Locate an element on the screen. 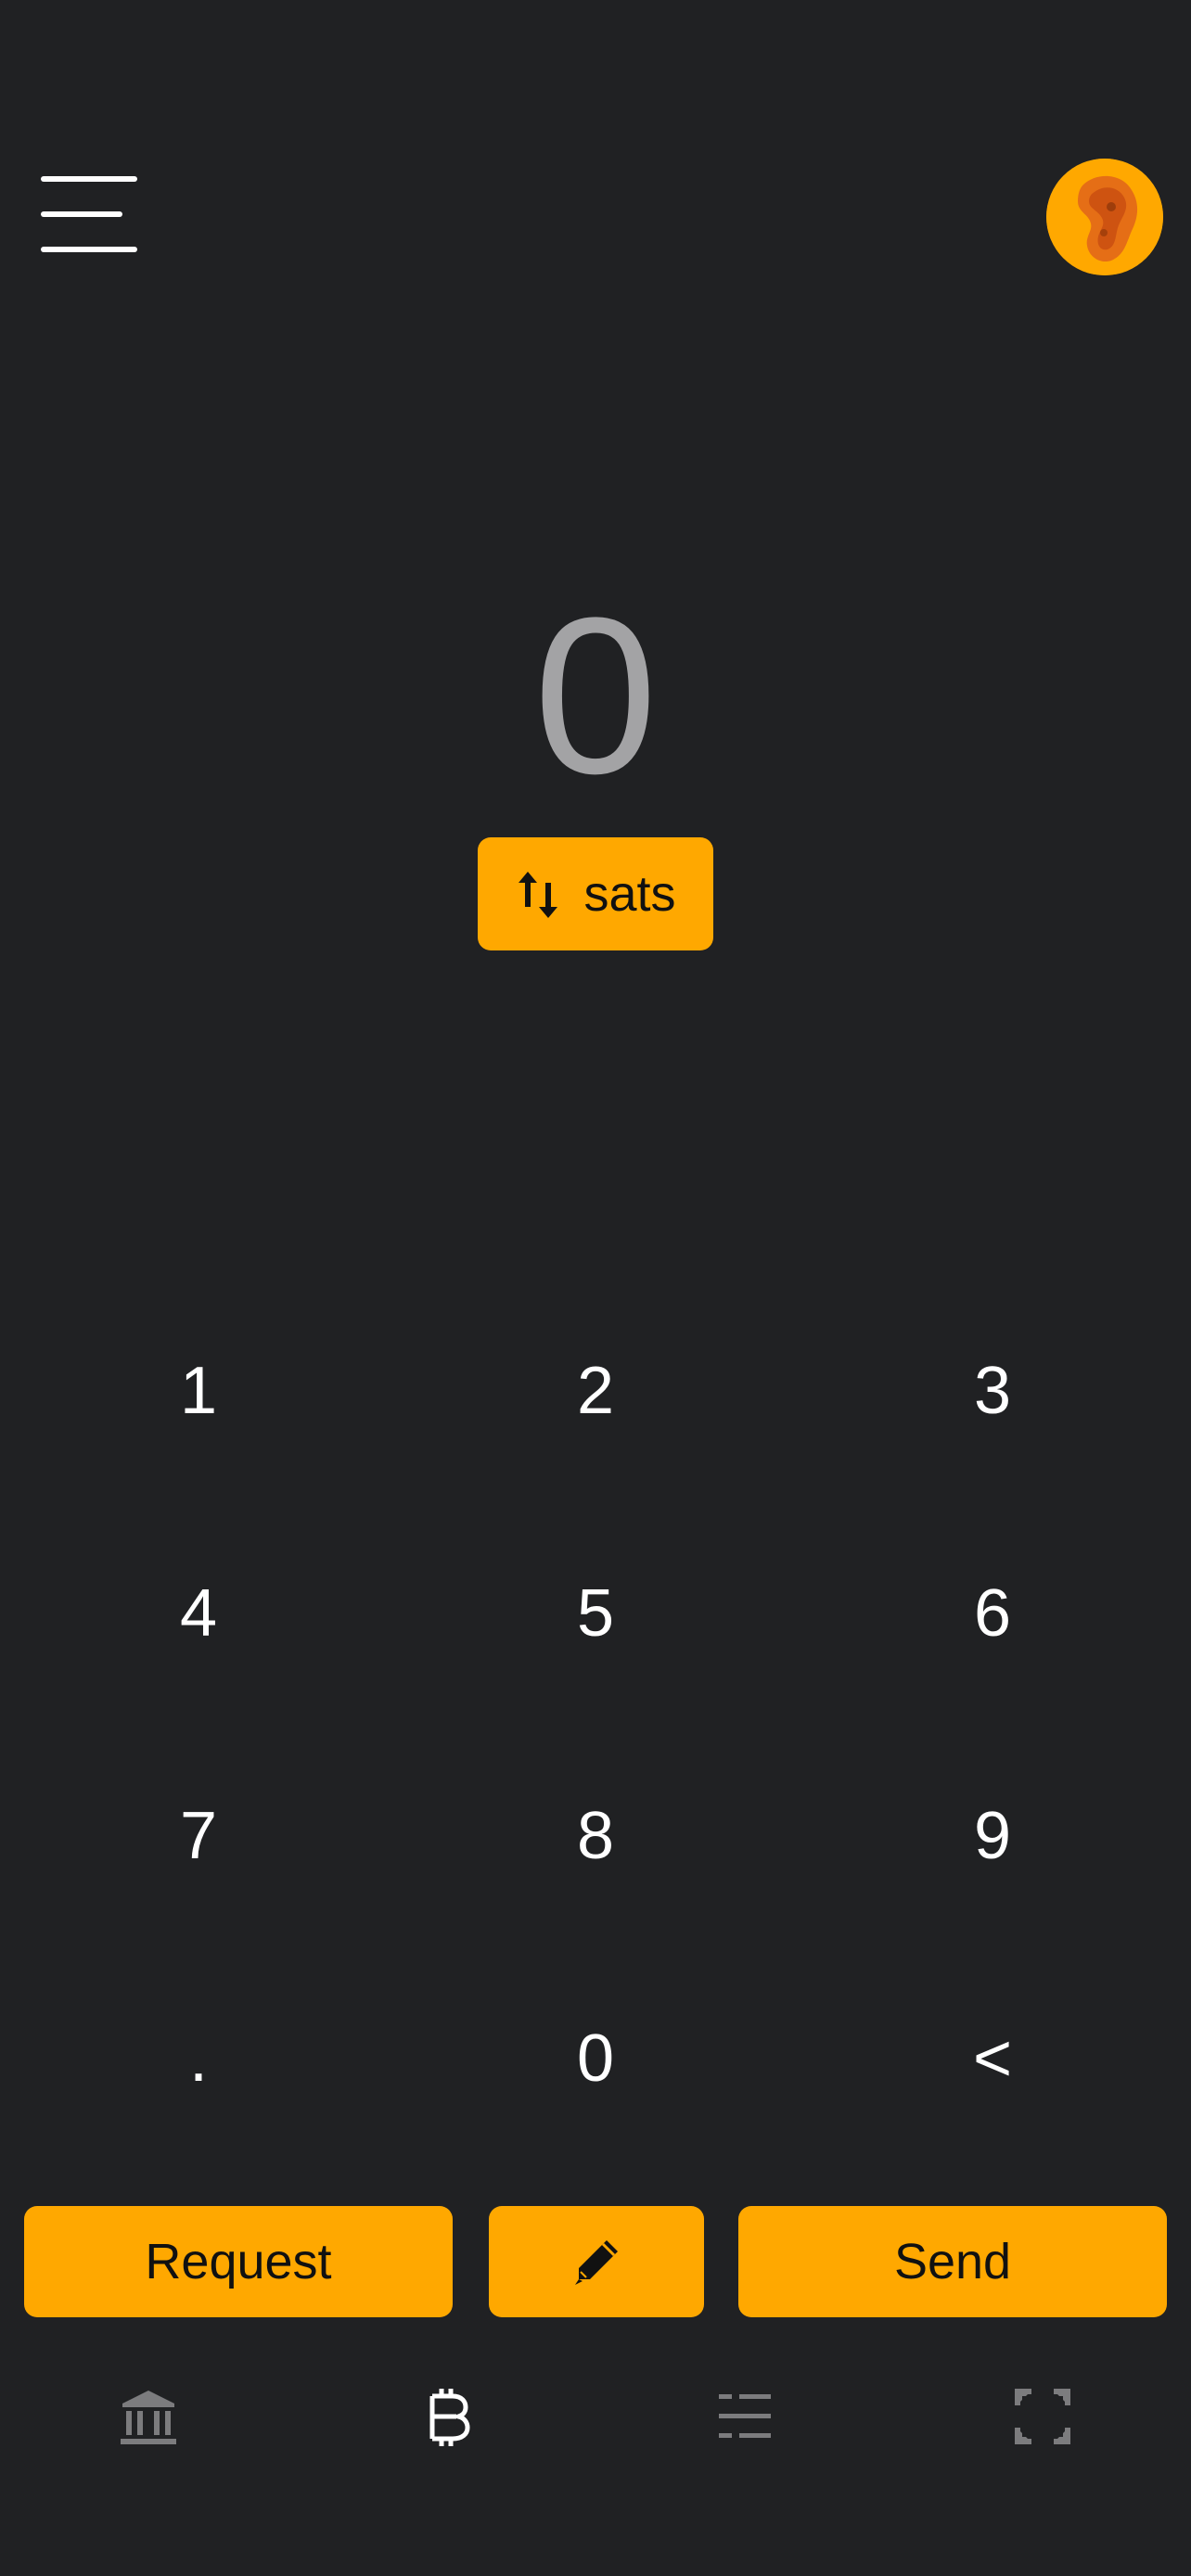  hamburger-menu-icon-middle-bar is located at coordinates (81, 214).